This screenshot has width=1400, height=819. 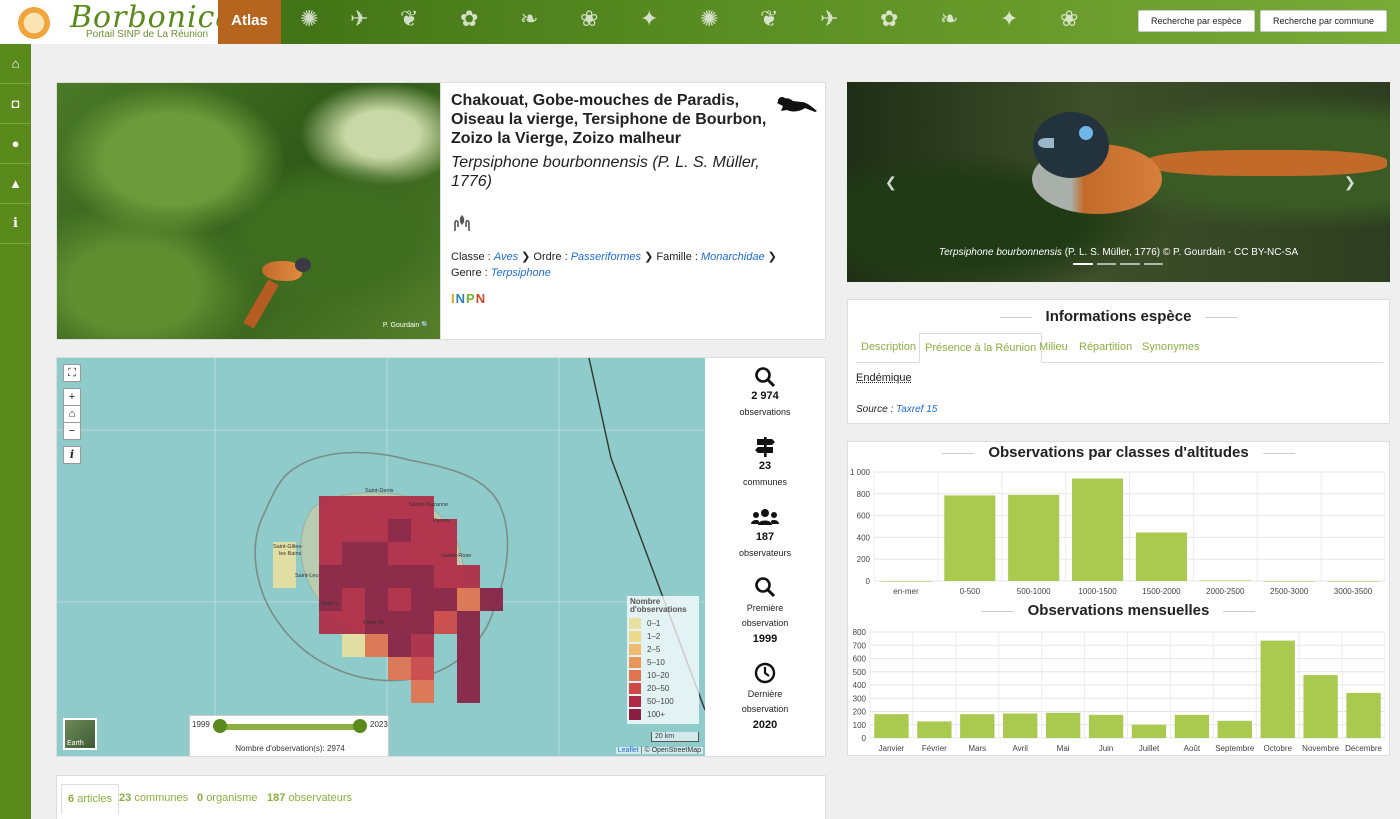 I want to click on zoom-in-button: +, so click(x=72, y=397).